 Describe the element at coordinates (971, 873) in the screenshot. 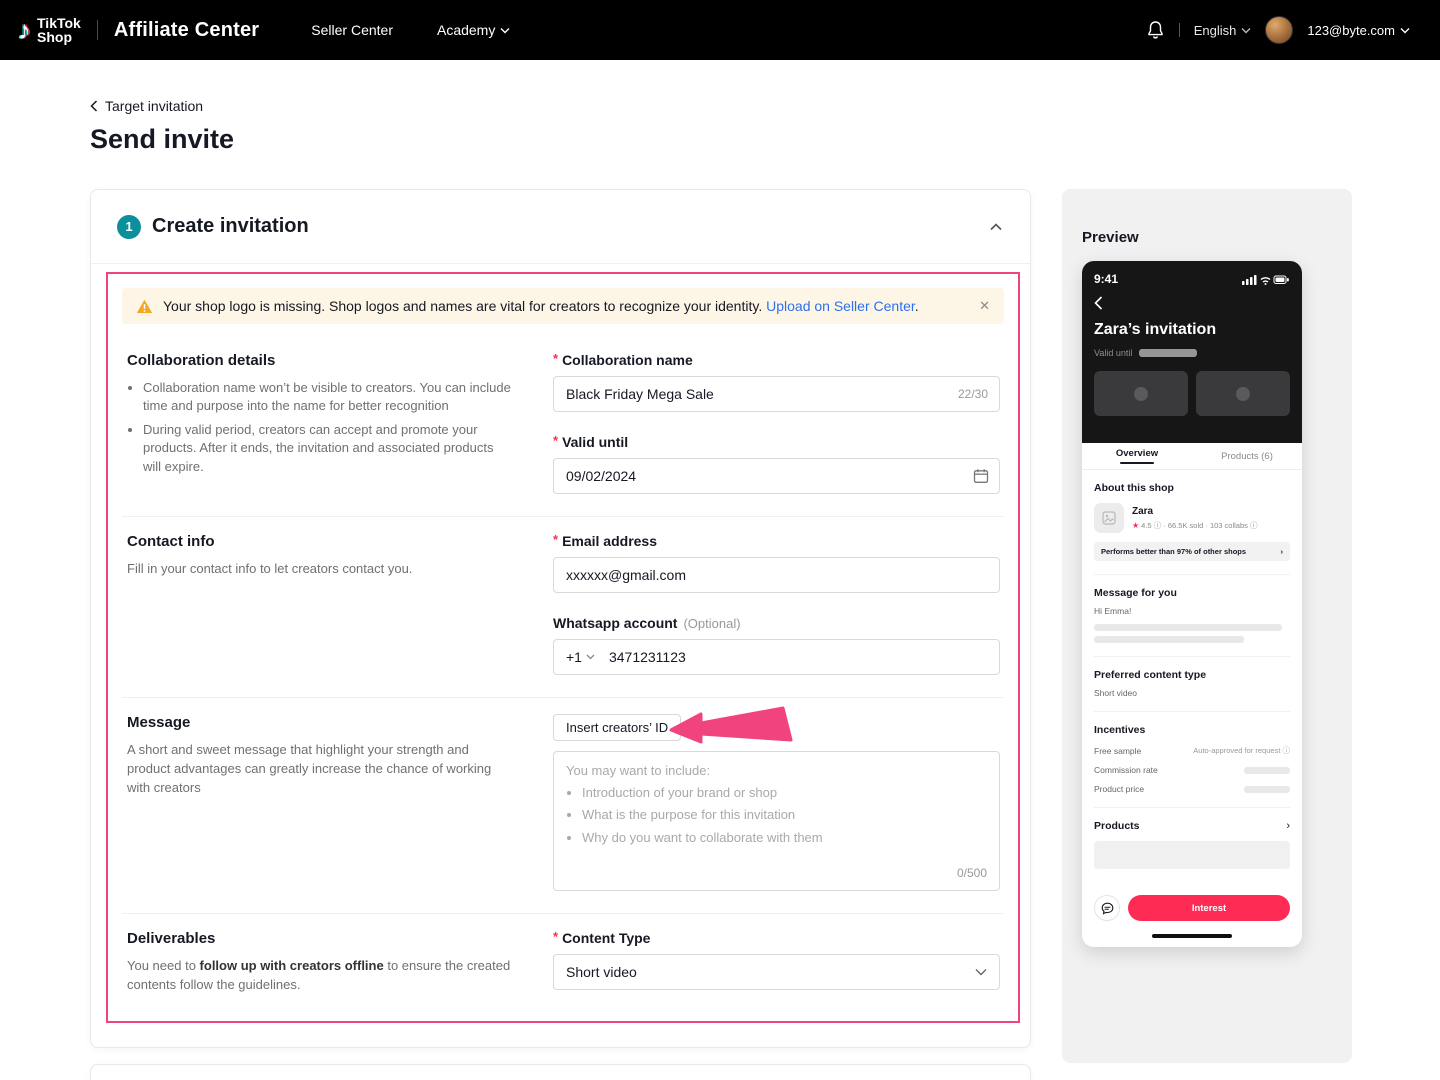

I see `message-counter: 0/500` at that location.